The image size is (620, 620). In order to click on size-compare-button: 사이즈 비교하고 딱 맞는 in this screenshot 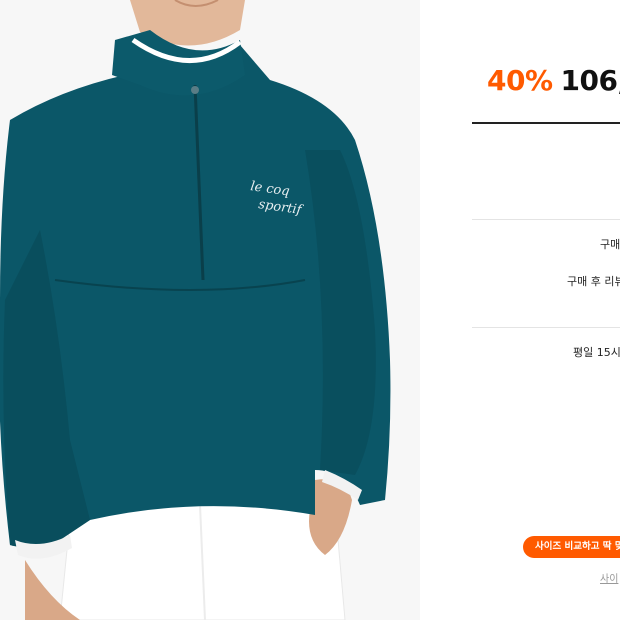, I will do `click(571, 547)`.